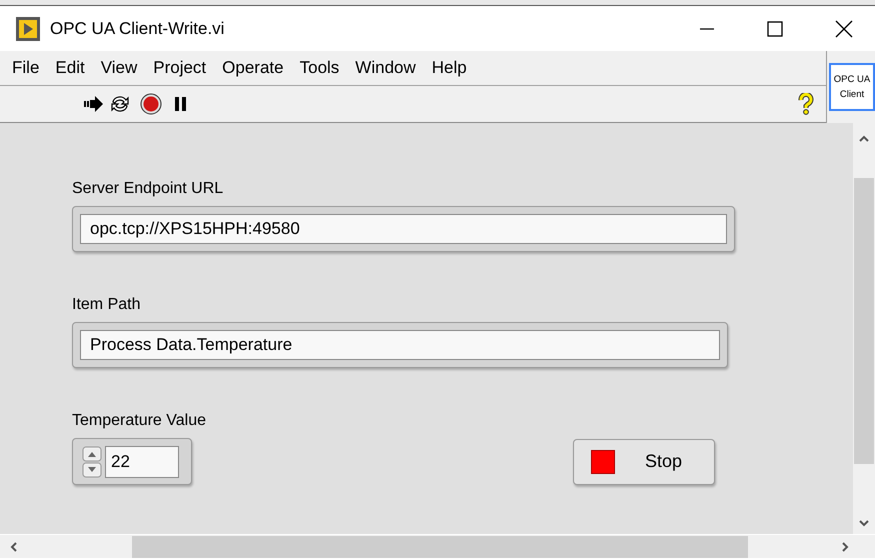 The height and width of the screenshot is (560, 875). Describe the element at coordinates (13, 547) in the screenshot. I see `scroll-left-icon` at that location.